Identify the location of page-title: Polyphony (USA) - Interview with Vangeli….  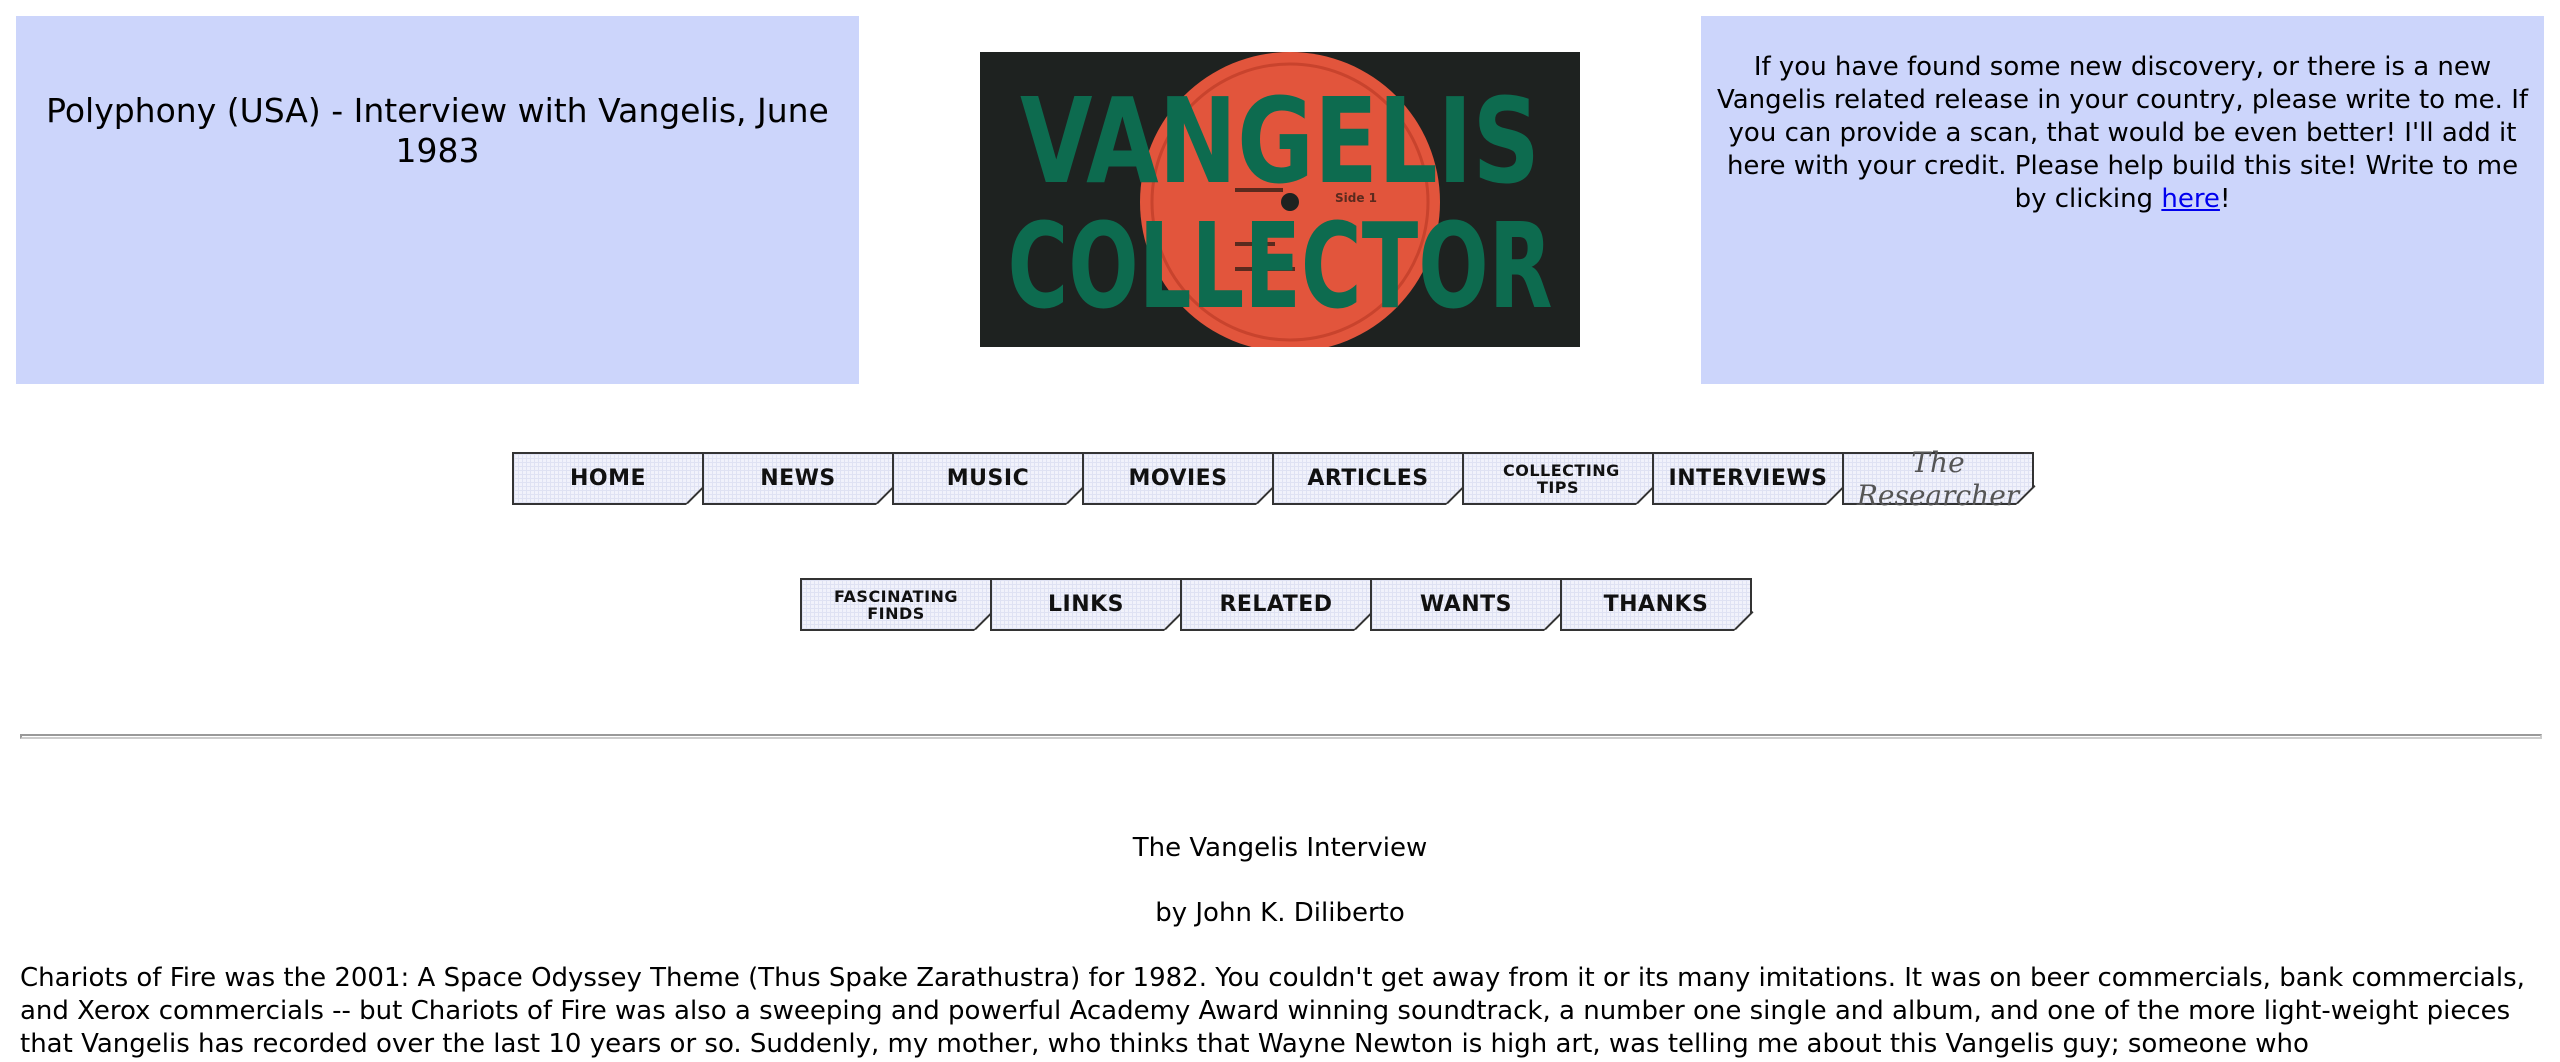
(437, 130).